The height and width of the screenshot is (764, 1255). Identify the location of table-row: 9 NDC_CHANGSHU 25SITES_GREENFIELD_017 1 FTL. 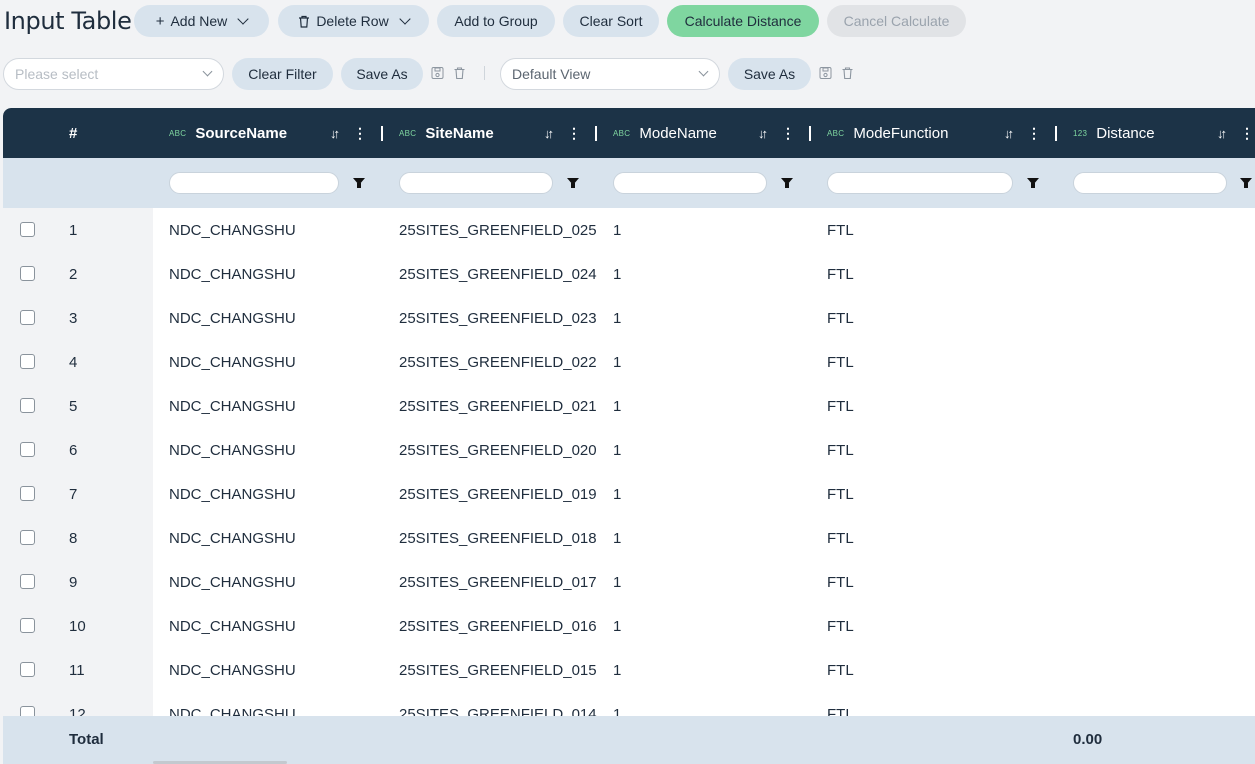
(629, 582).